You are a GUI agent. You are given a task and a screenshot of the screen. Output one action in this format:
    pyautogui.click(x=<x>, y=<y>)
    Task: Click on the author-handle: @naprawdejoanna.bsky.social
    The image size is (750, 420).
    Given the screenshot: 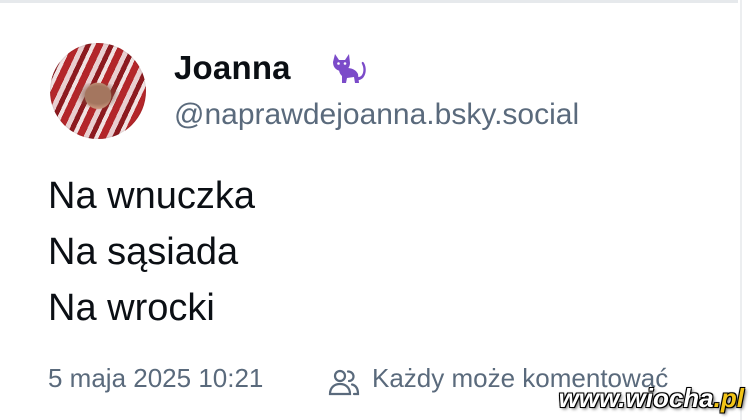 What is the action you would take?
    pyautogui.click(x=376, y=115)
    